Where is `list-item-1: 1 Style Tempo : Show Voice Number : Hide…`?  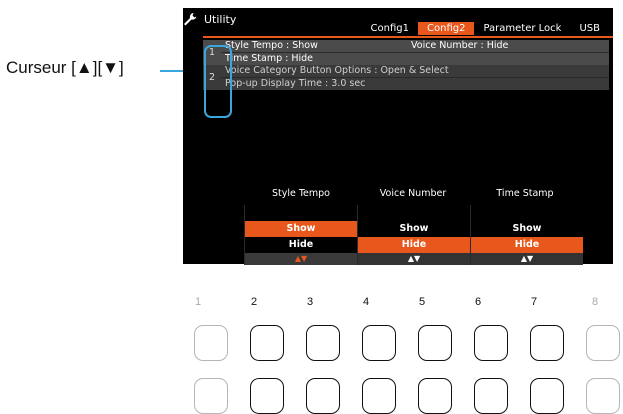 list-item-1: 1 Style Tempo : Show Voice Number : Hide… is located at coordinates (406, 52).